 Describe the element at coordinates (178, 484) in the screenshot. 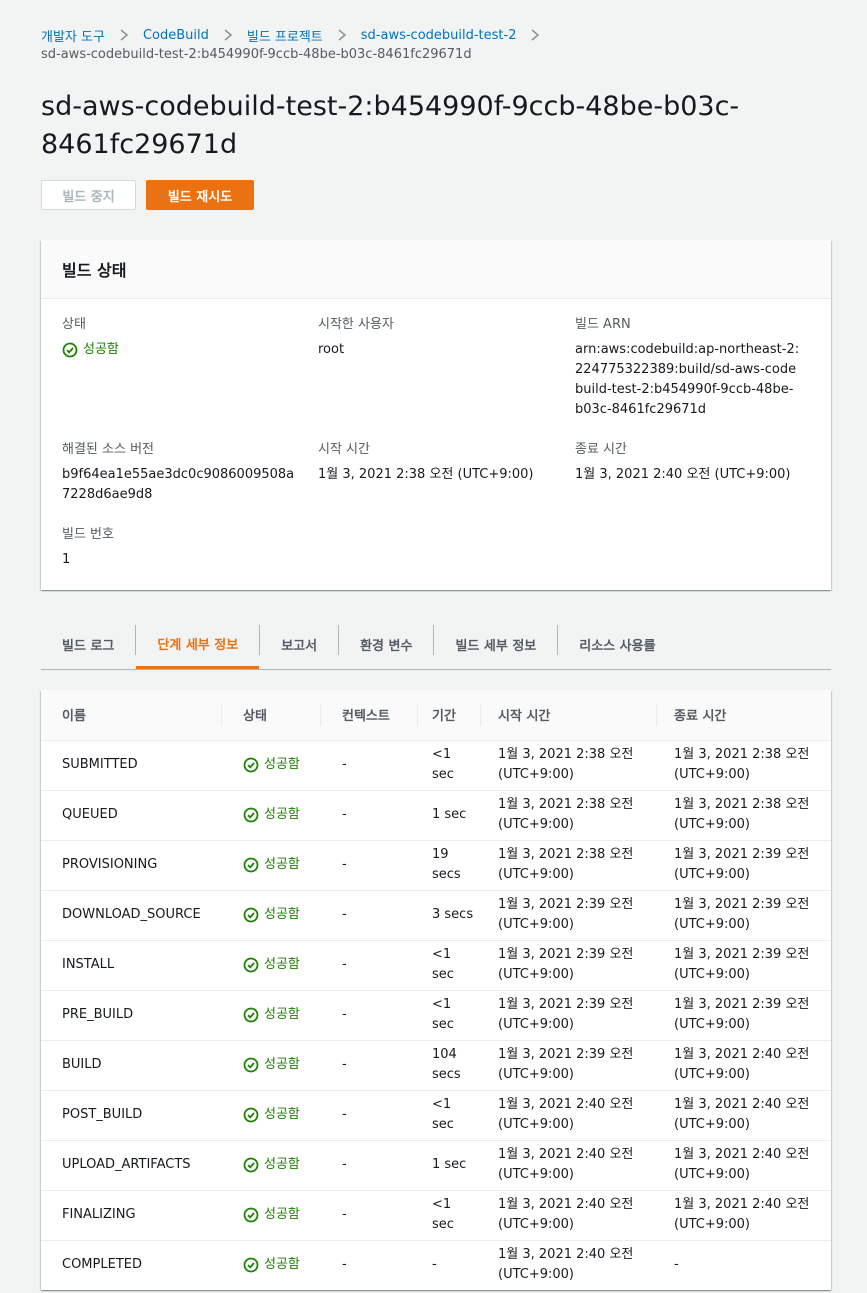

I see `source-version-value: b9f64ea1e55ae3dc0c9086009508a7228d6ae9d8` at that location.